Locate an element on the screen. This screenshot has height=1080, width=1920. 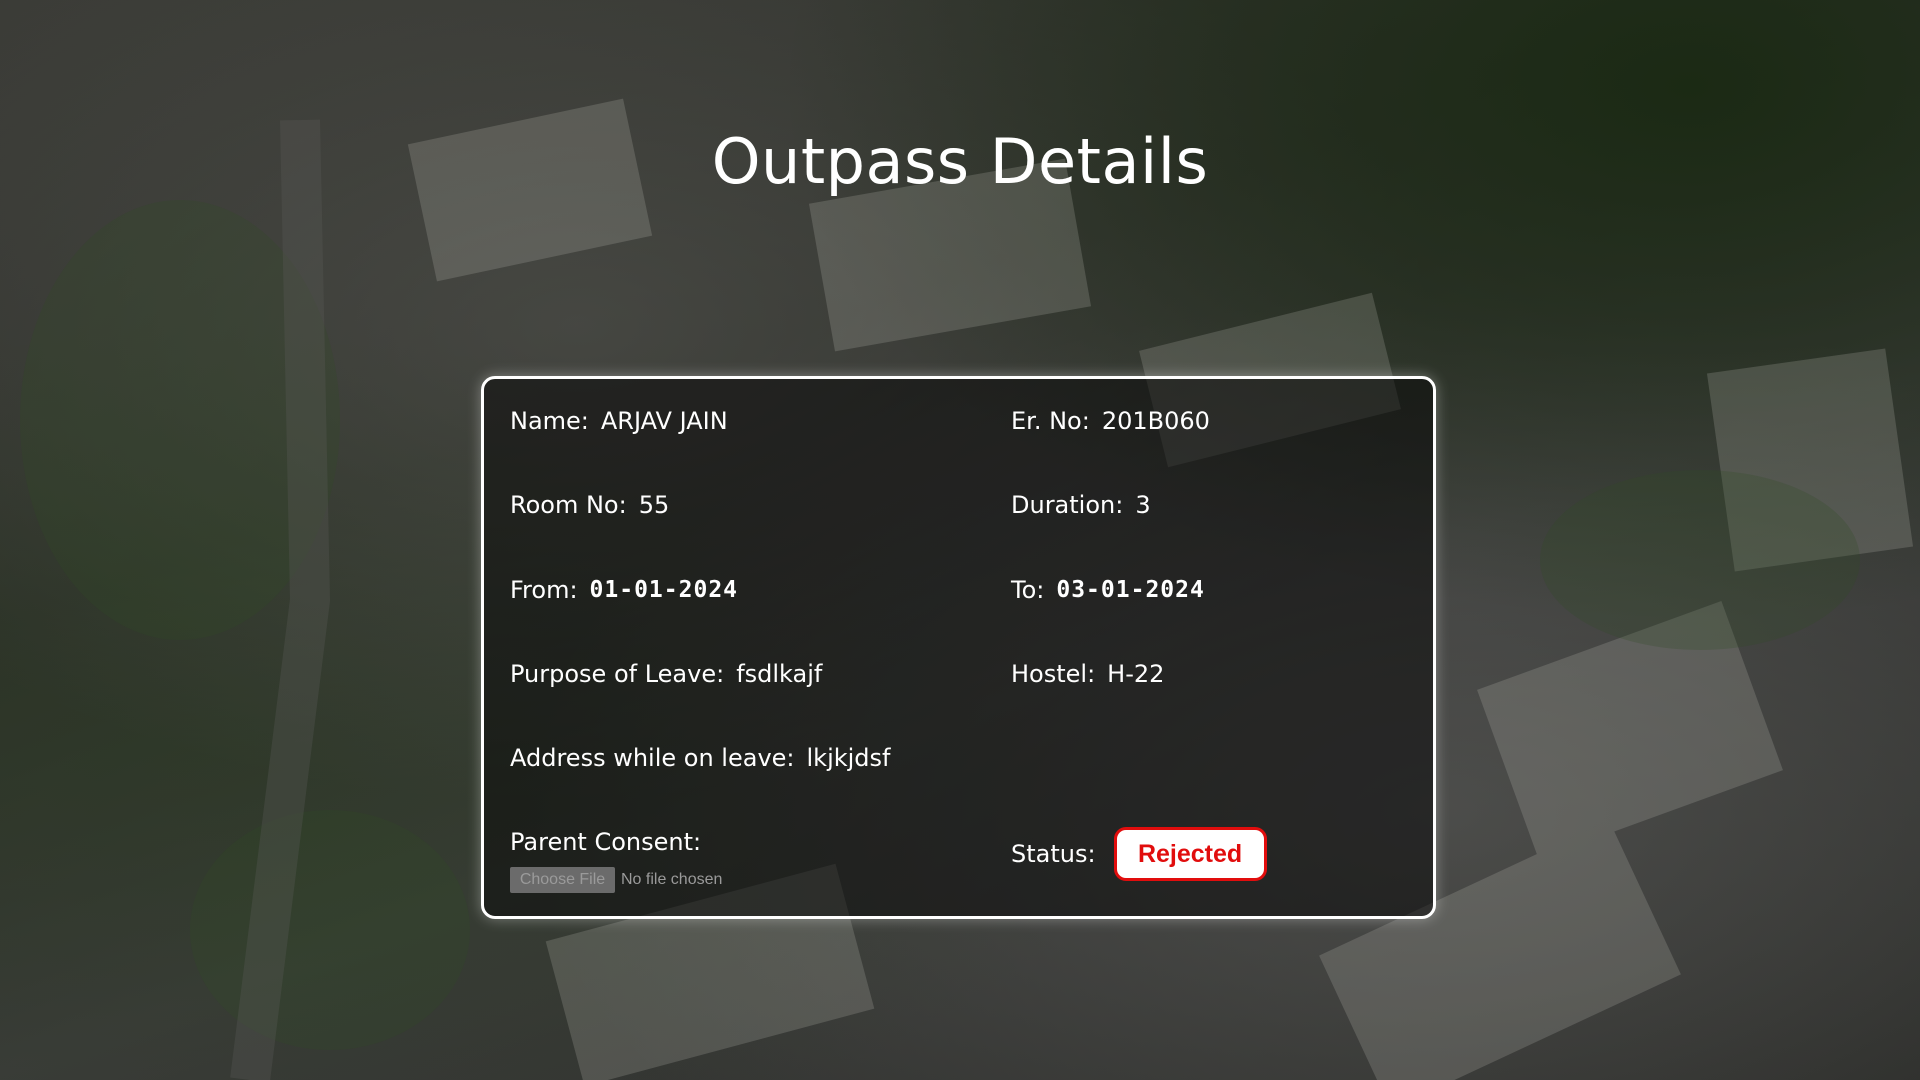
file-status-text: No file chosen is located at coordinates (672, 879).